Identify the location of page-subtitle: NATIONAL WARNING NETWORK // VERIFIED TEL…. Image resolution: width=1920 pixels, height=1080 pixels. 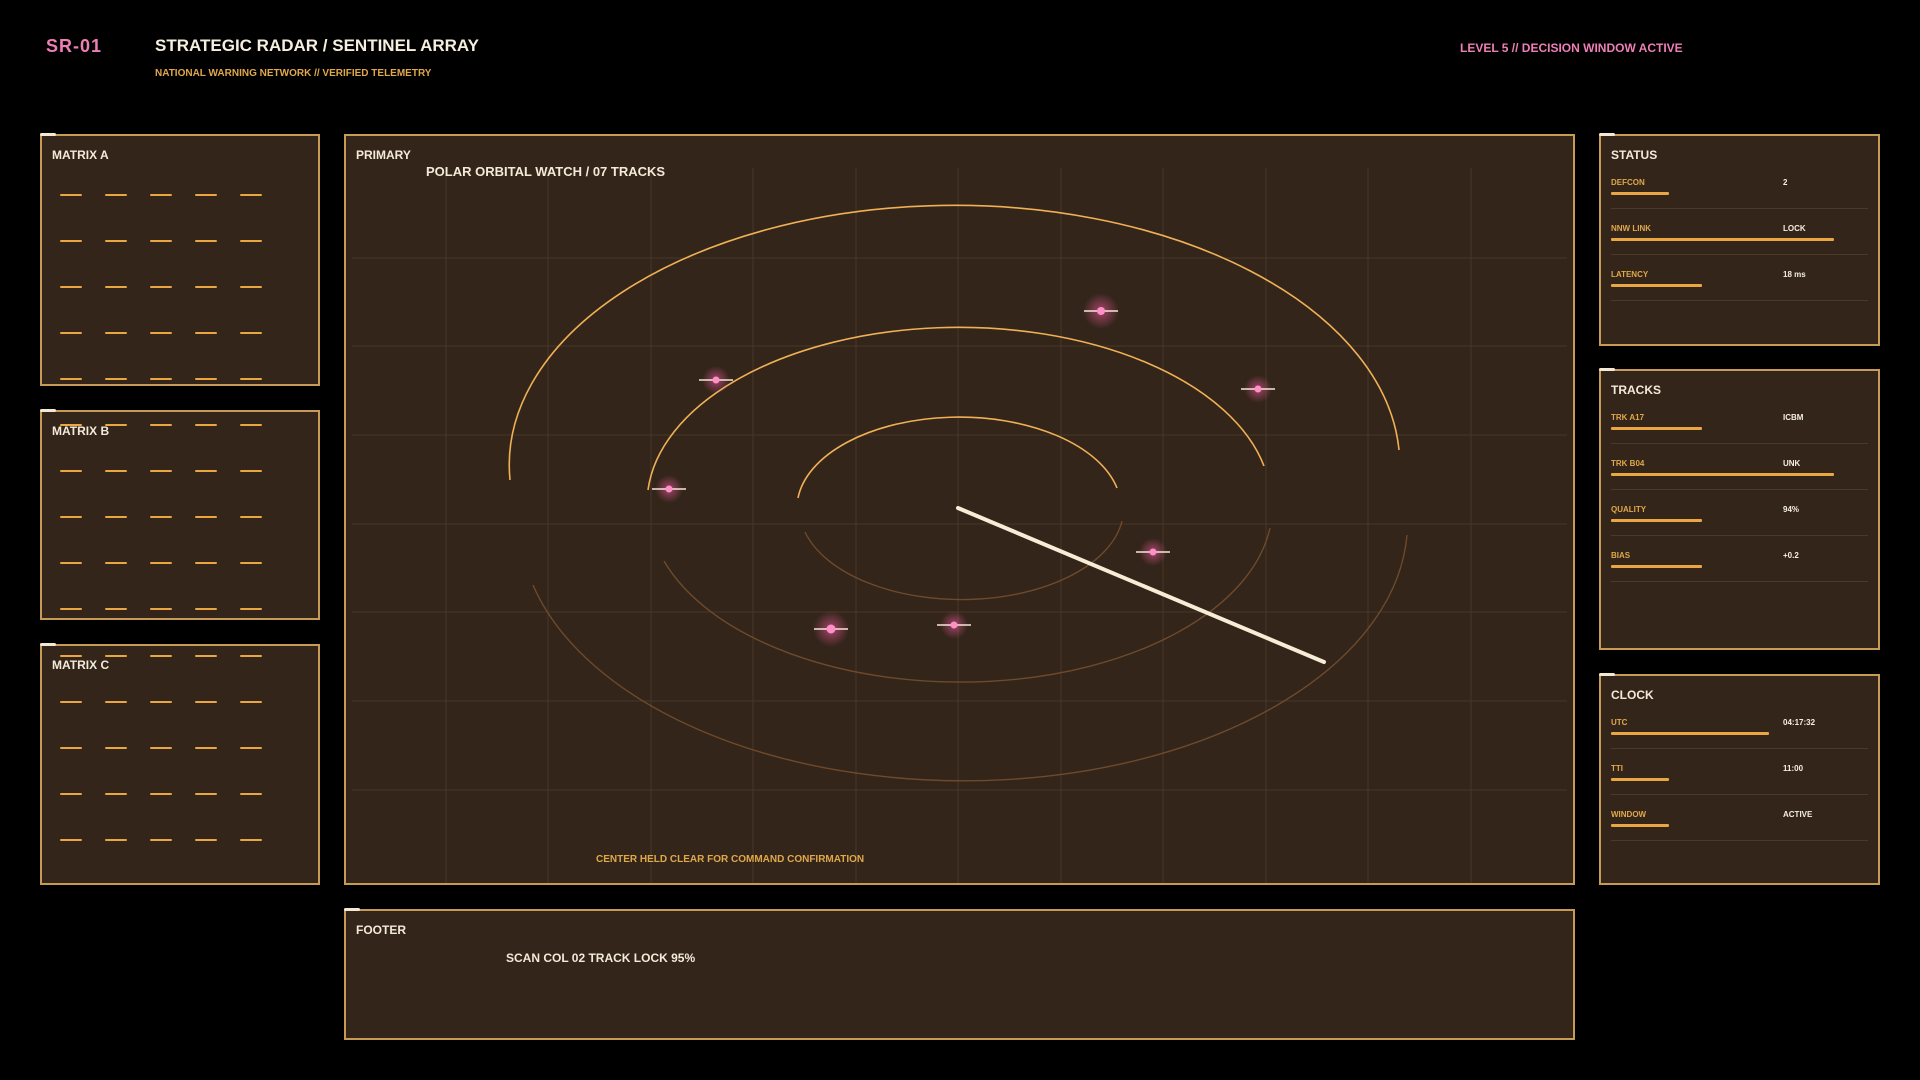
(293, 73).